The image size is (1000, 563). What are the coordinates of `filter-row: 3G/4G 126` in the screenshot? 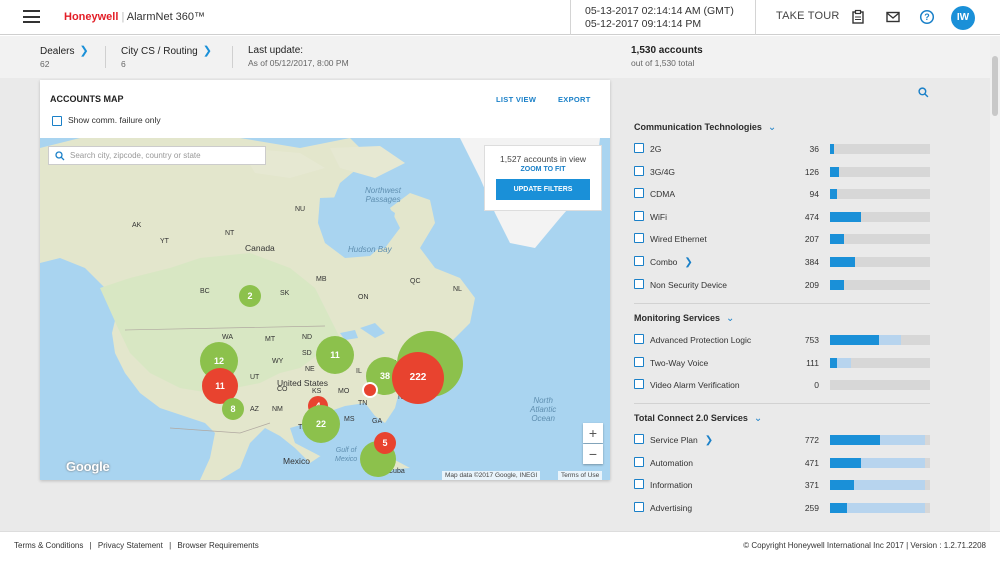 It's located at (784, 172).